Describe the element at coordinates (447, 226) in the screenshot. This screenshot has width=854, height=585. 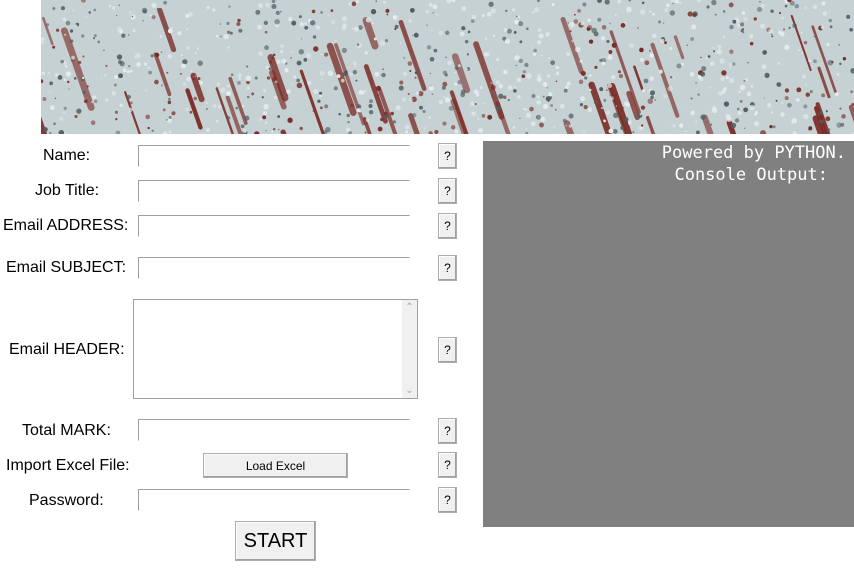
I see `email-address-help-button: ?` at that location.